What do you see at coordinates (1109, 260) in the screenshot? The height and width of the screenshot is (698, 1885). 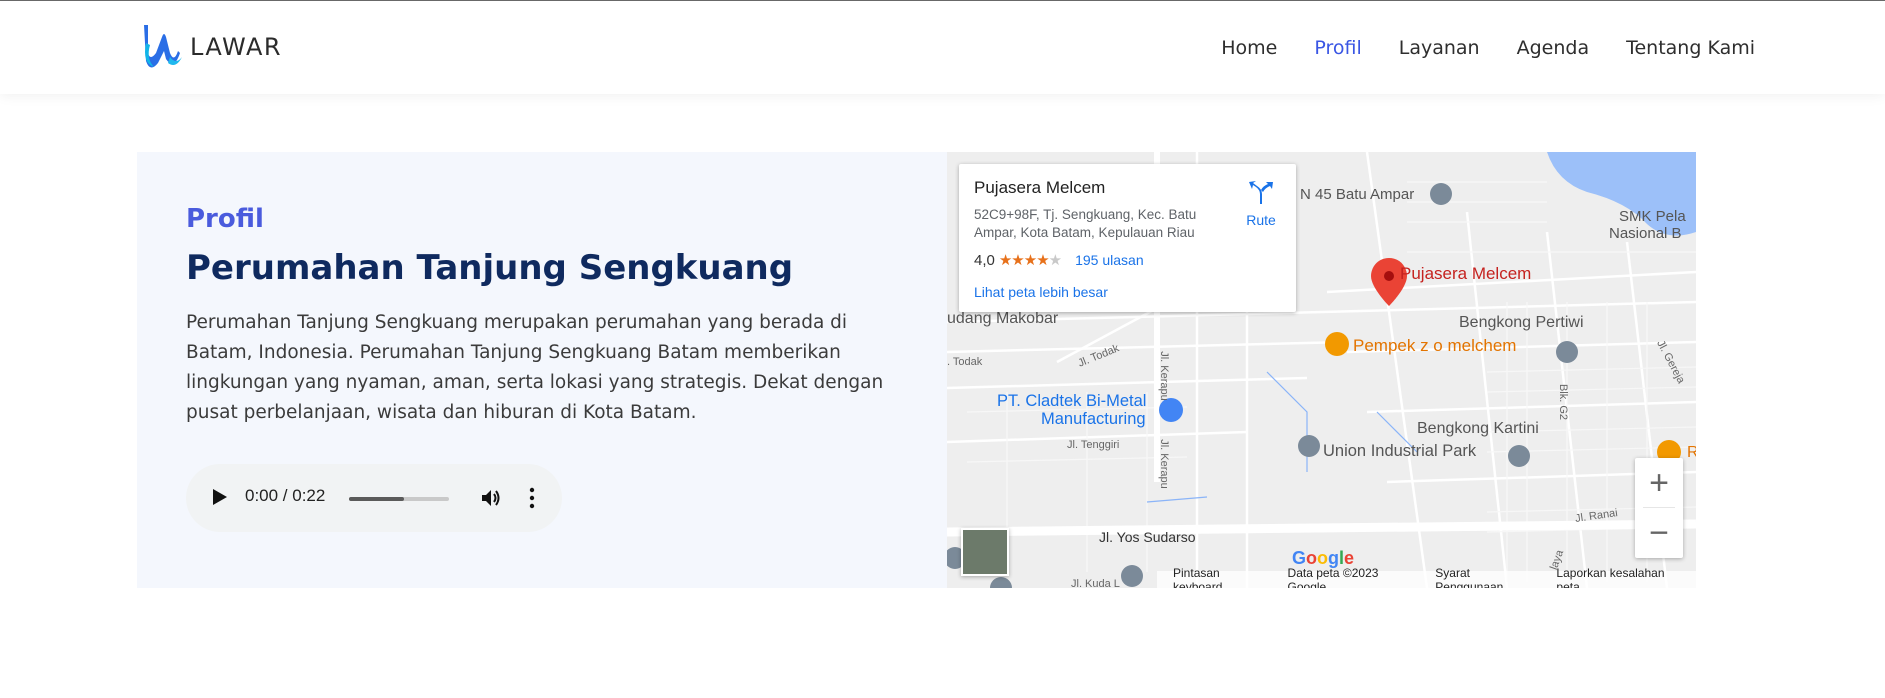 I see `reviews-link: 195 ulasan` at bounding box center [1109, 260].